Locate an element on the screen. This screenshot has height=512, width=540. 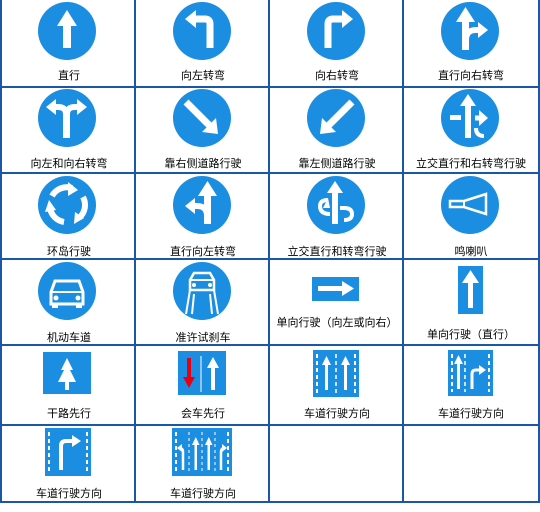
sign-label: 靠右侧道路行驶 is located at coordinates (203, 163).